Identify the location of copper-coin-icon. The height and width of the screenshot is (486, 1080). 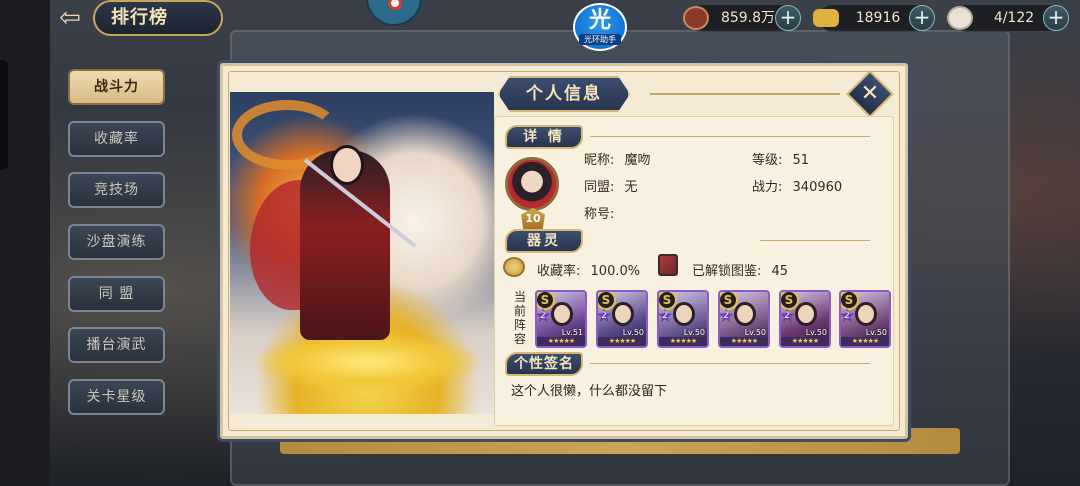
(696, 18).